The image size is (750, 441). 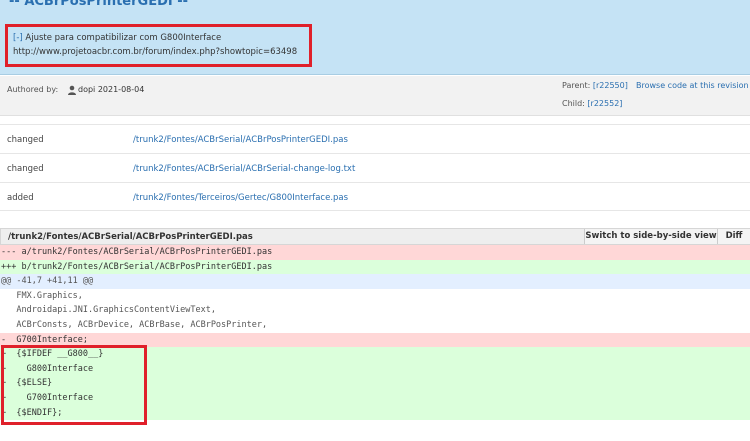 What do you see at coordinates (33, 89) in the screenshot?
I see `authored-by-label: Authored by:` at bounding box center [33, 89].